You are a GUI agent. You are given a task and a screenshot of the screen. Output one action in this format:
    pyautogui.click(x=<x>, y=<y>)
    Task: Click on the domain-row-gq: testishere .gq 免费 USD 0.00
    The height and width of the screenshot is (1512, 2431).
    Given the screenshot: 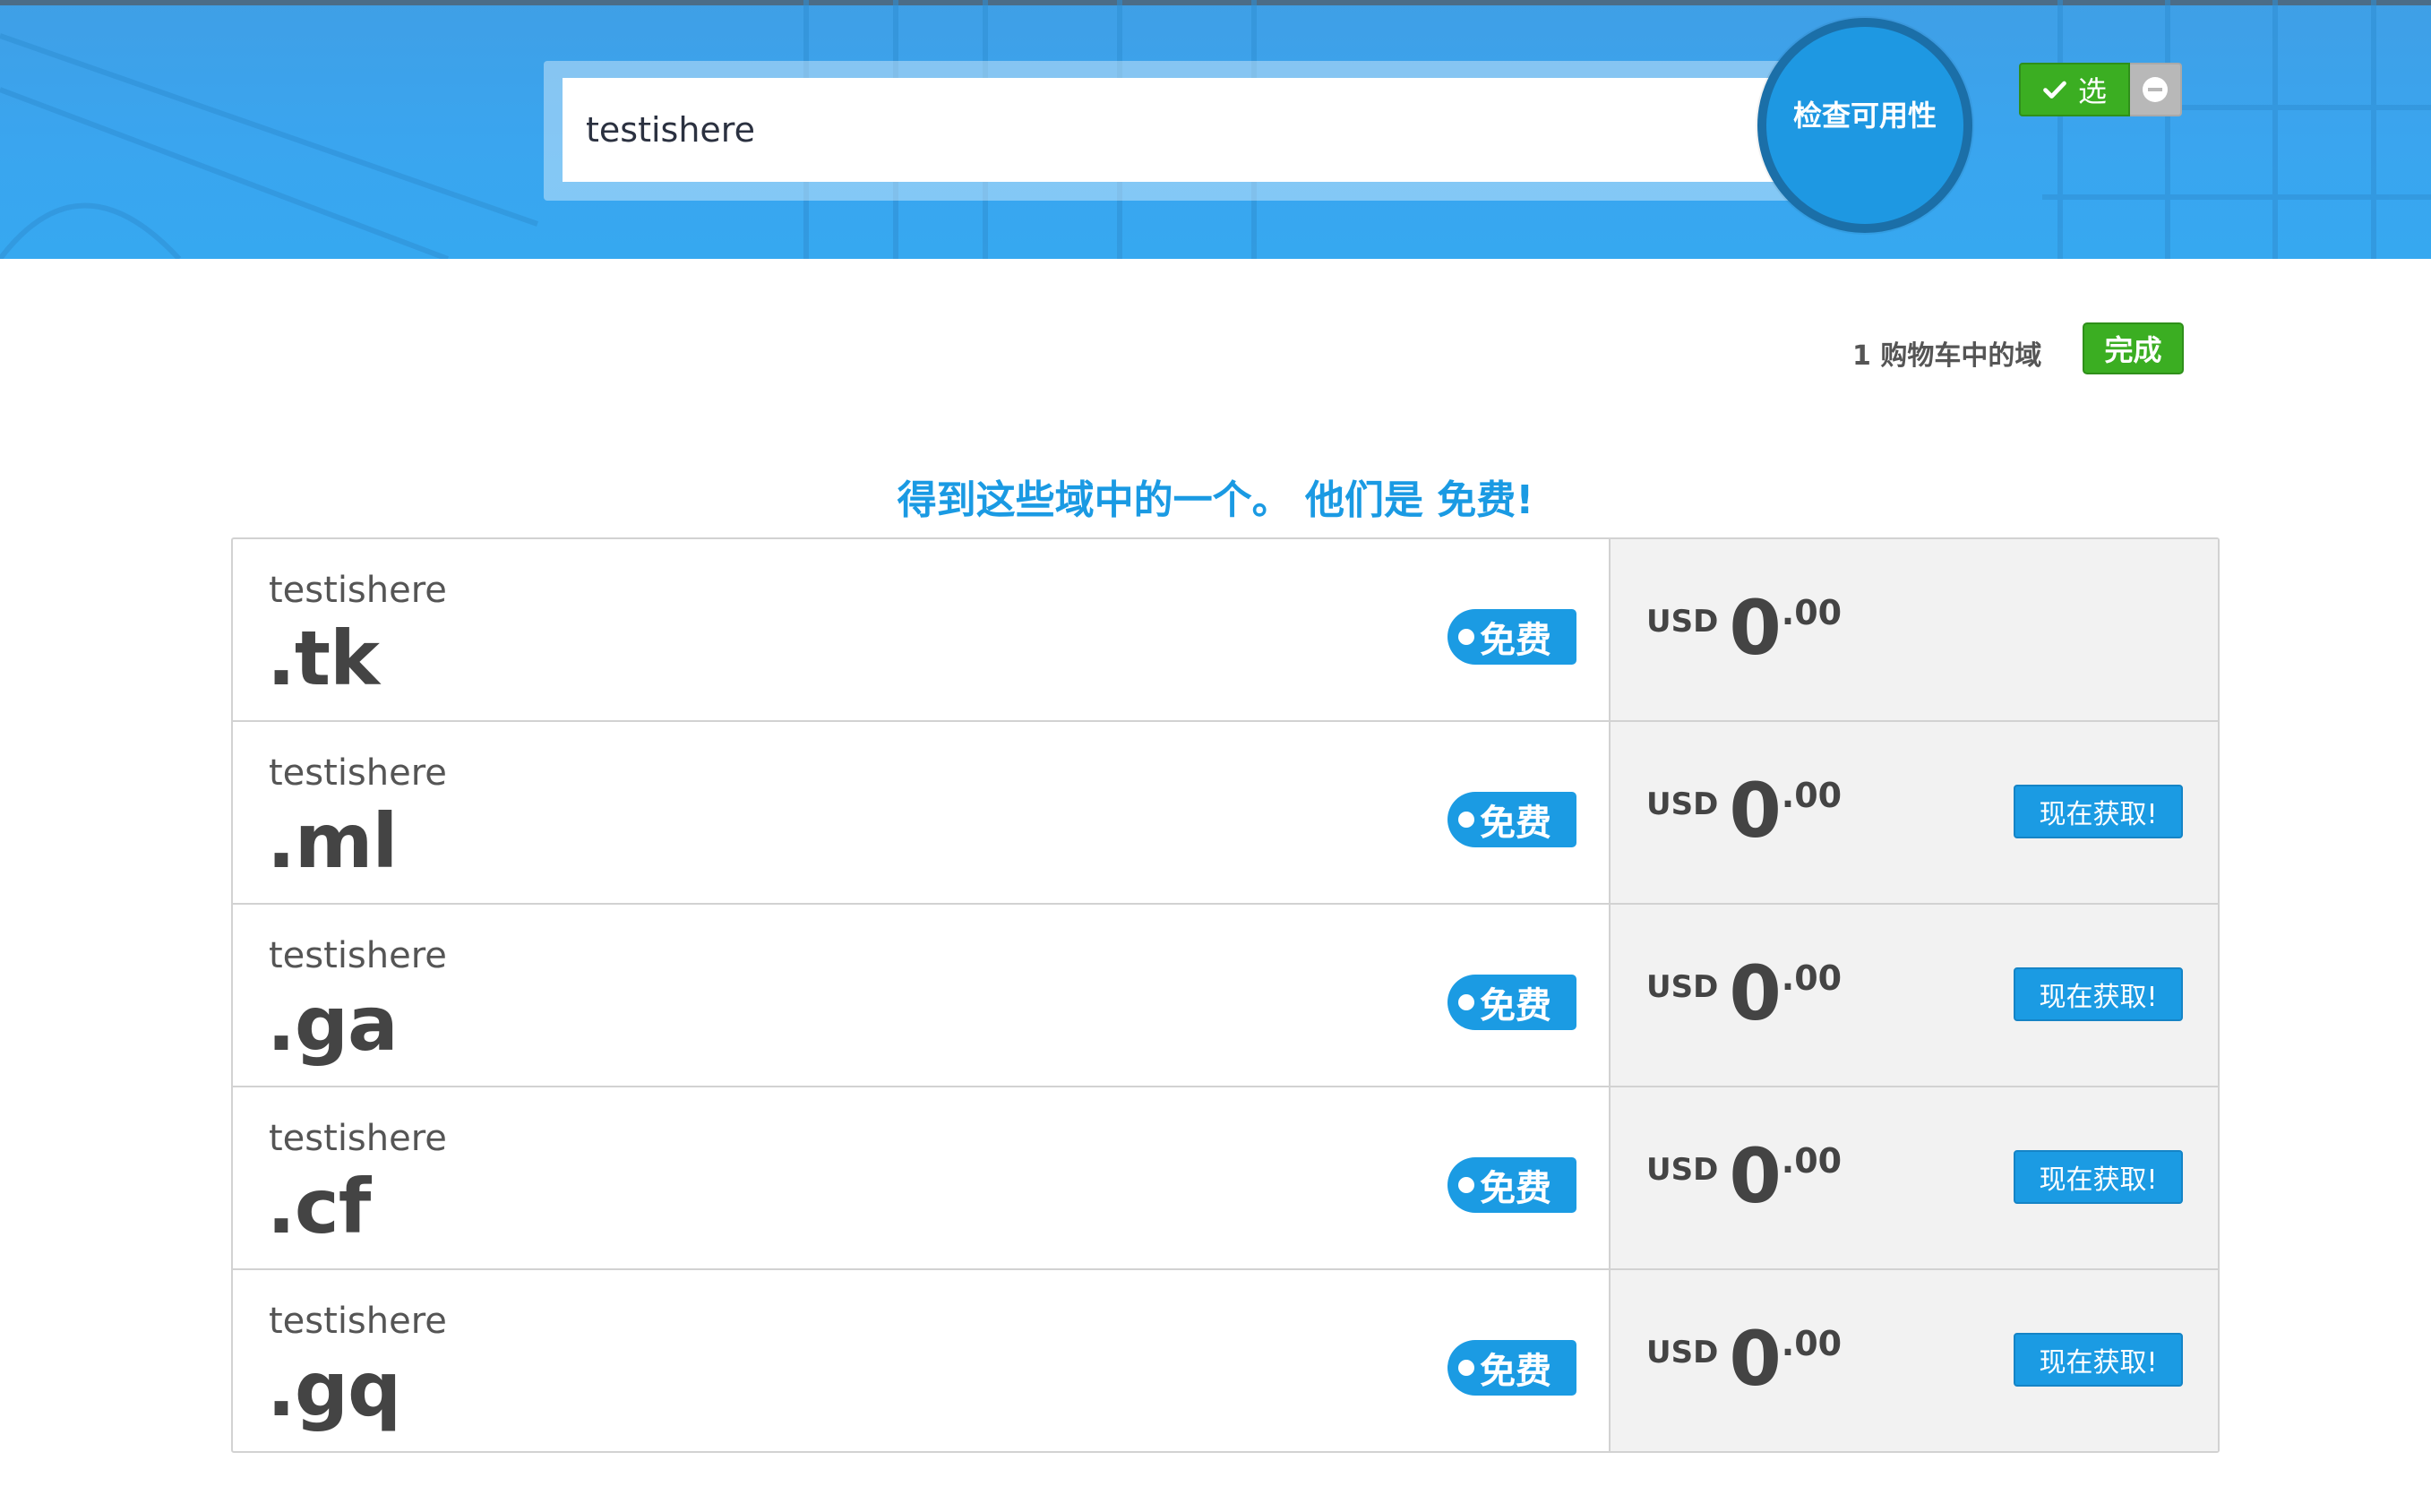 What is the action you would take?
    pyautogui.click(x=1225, y=1361)
    